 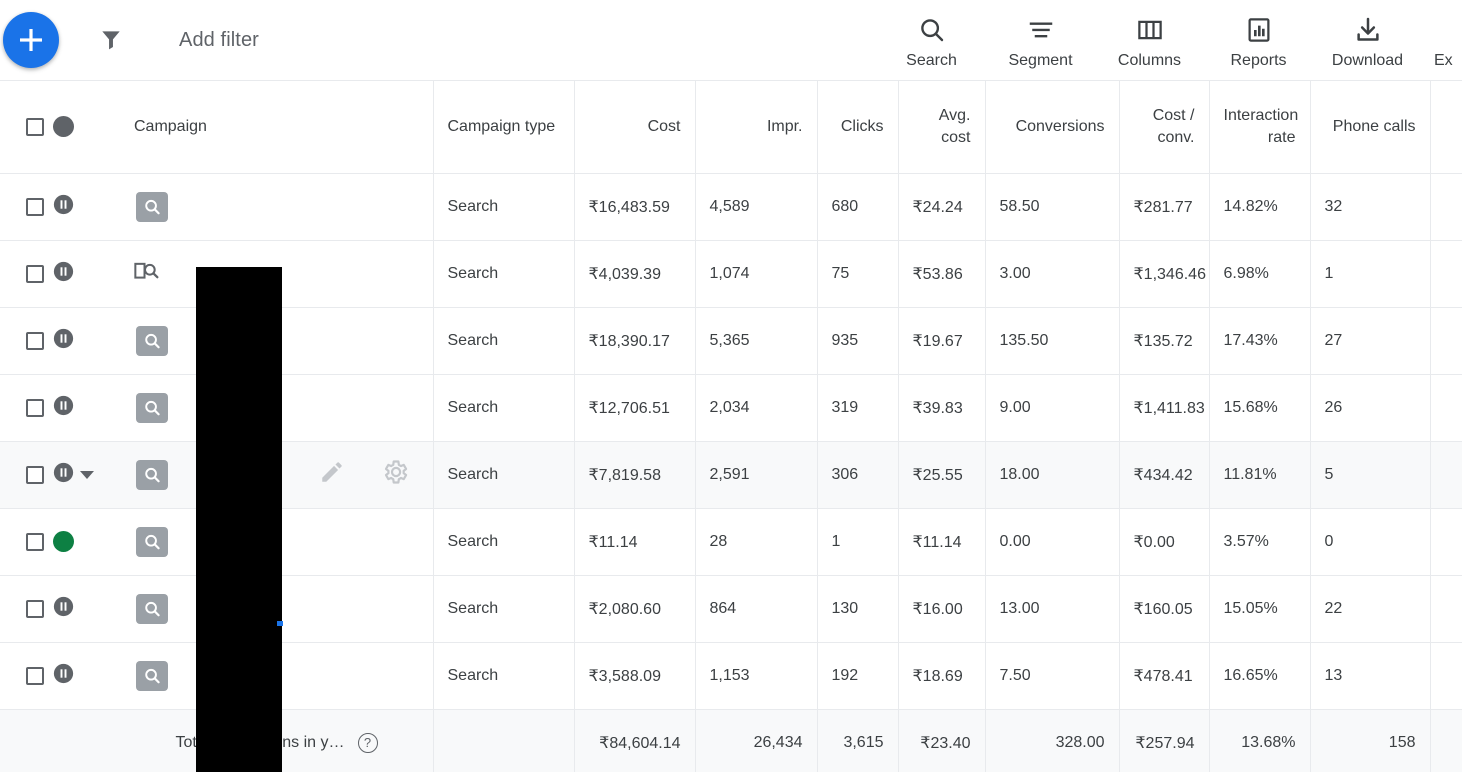 What do you see at coordinates (1052, 609) in the screenshot?
I see `row-conversions: 13.00` at bounding box center [1052, 609].